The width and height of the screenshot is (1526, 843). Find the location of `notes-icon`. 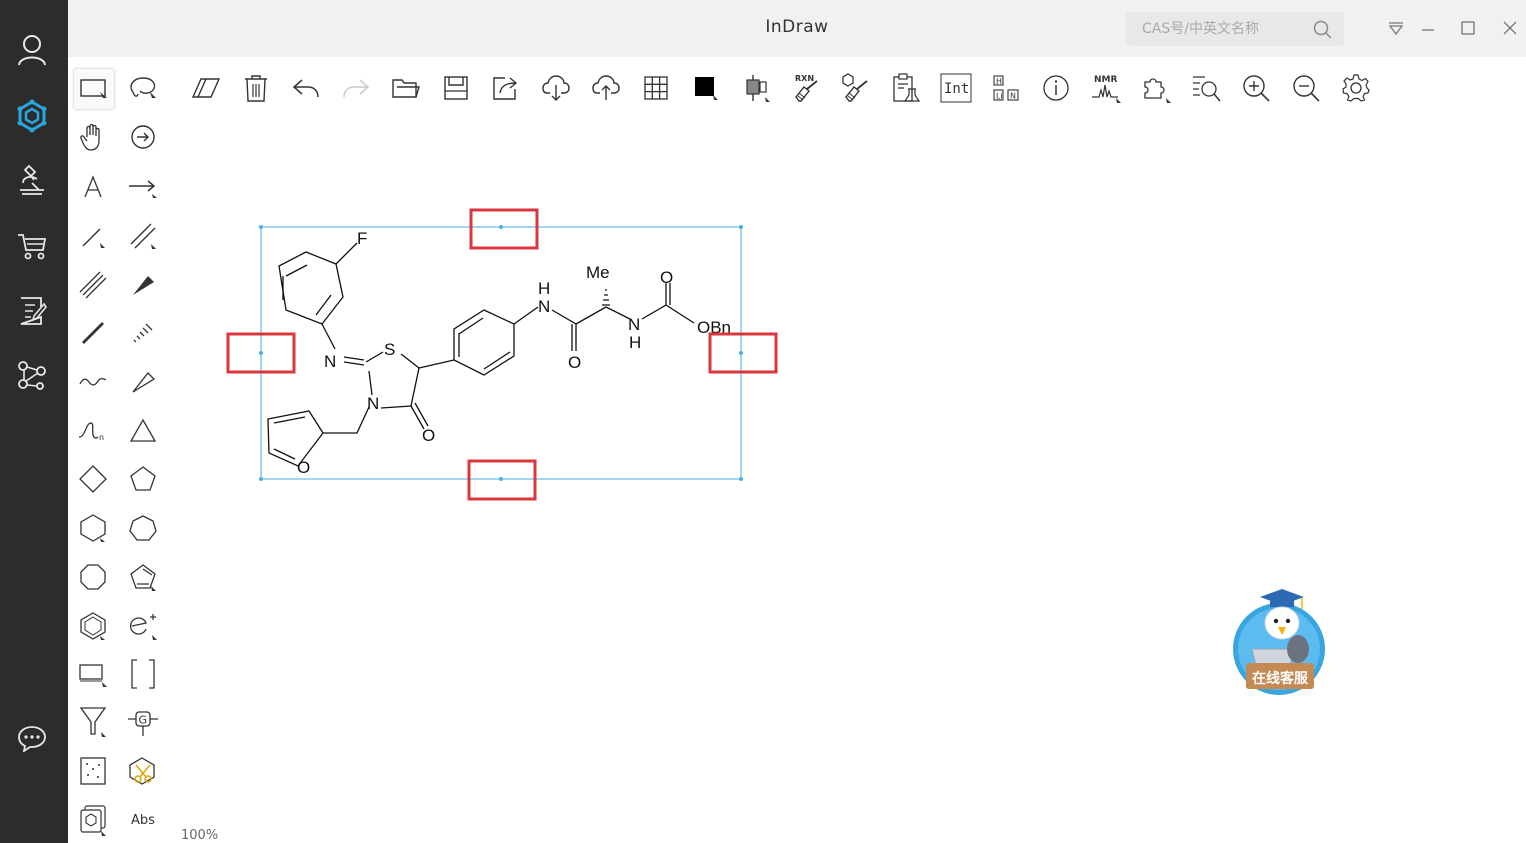

notes-icon is located at coordinates (32, 311).